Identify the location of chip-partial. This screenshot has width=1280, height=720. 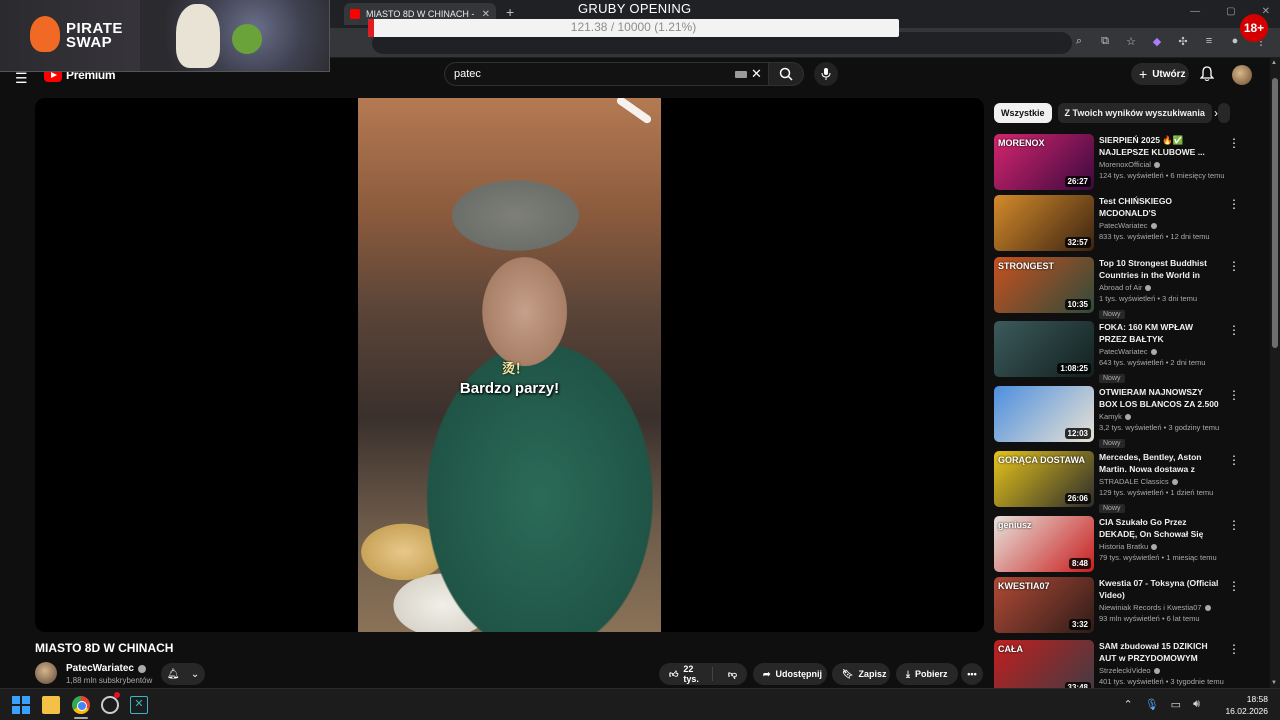
(1223, 113).